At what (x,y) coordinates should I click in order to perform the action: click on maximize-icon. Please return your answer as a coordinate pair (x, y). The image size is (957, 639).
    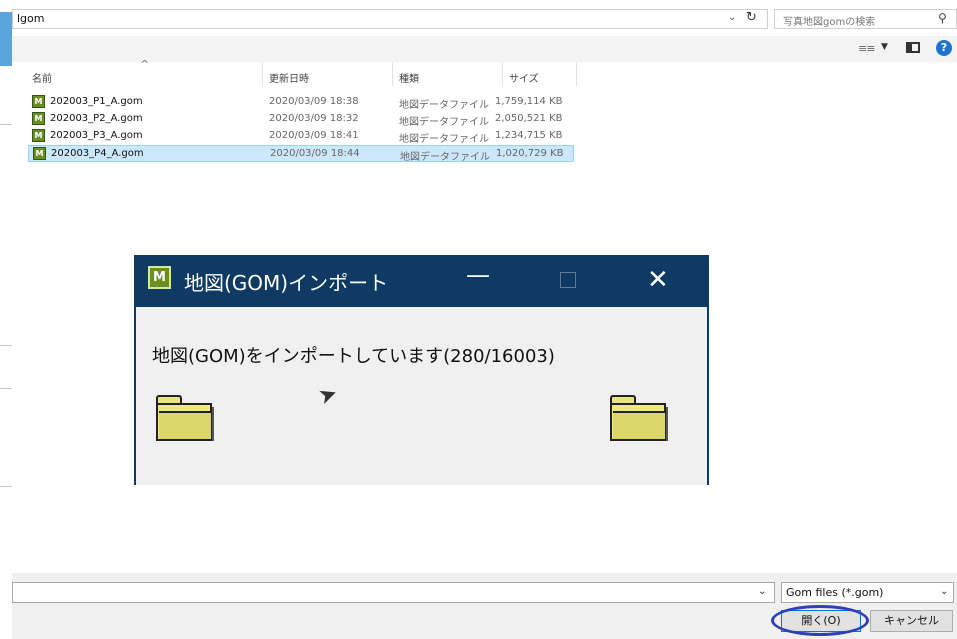
    Looking at the image, I should click on (568, 280).